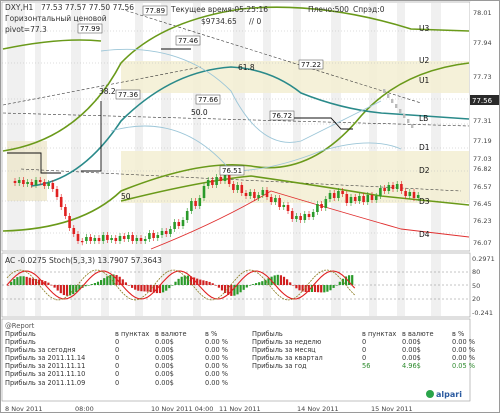 The width and height of the screenshot is (500, 413). What do you see at coordinates (369, 9) in the screenshot?
I see `spread-label: Спрэд:0` at bounding box center [369, 9].